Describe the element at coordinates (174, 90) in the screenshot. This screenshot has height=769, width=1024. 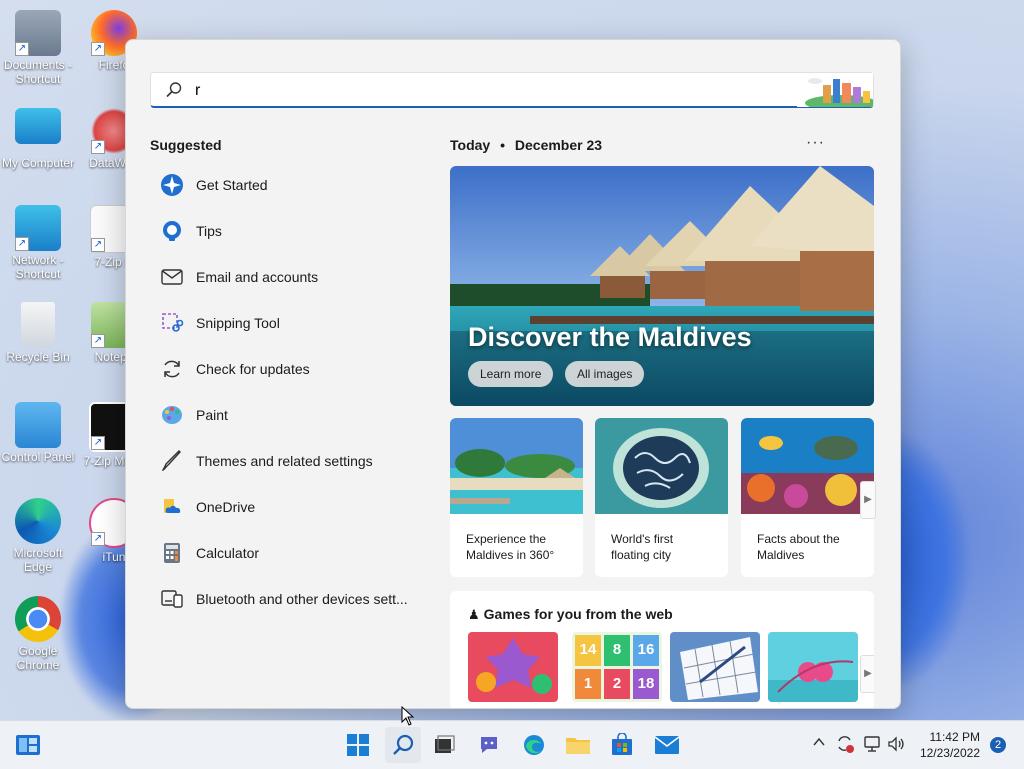
I see `search-icon` at that location.